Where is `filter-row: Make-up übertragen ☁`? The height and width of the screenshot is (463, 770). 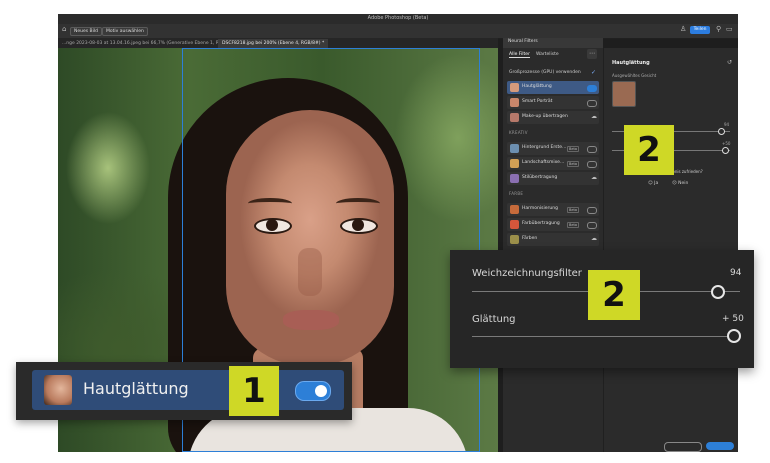
filter-row: Make-up übertragen ☁ is located at coordinates (553, 117).